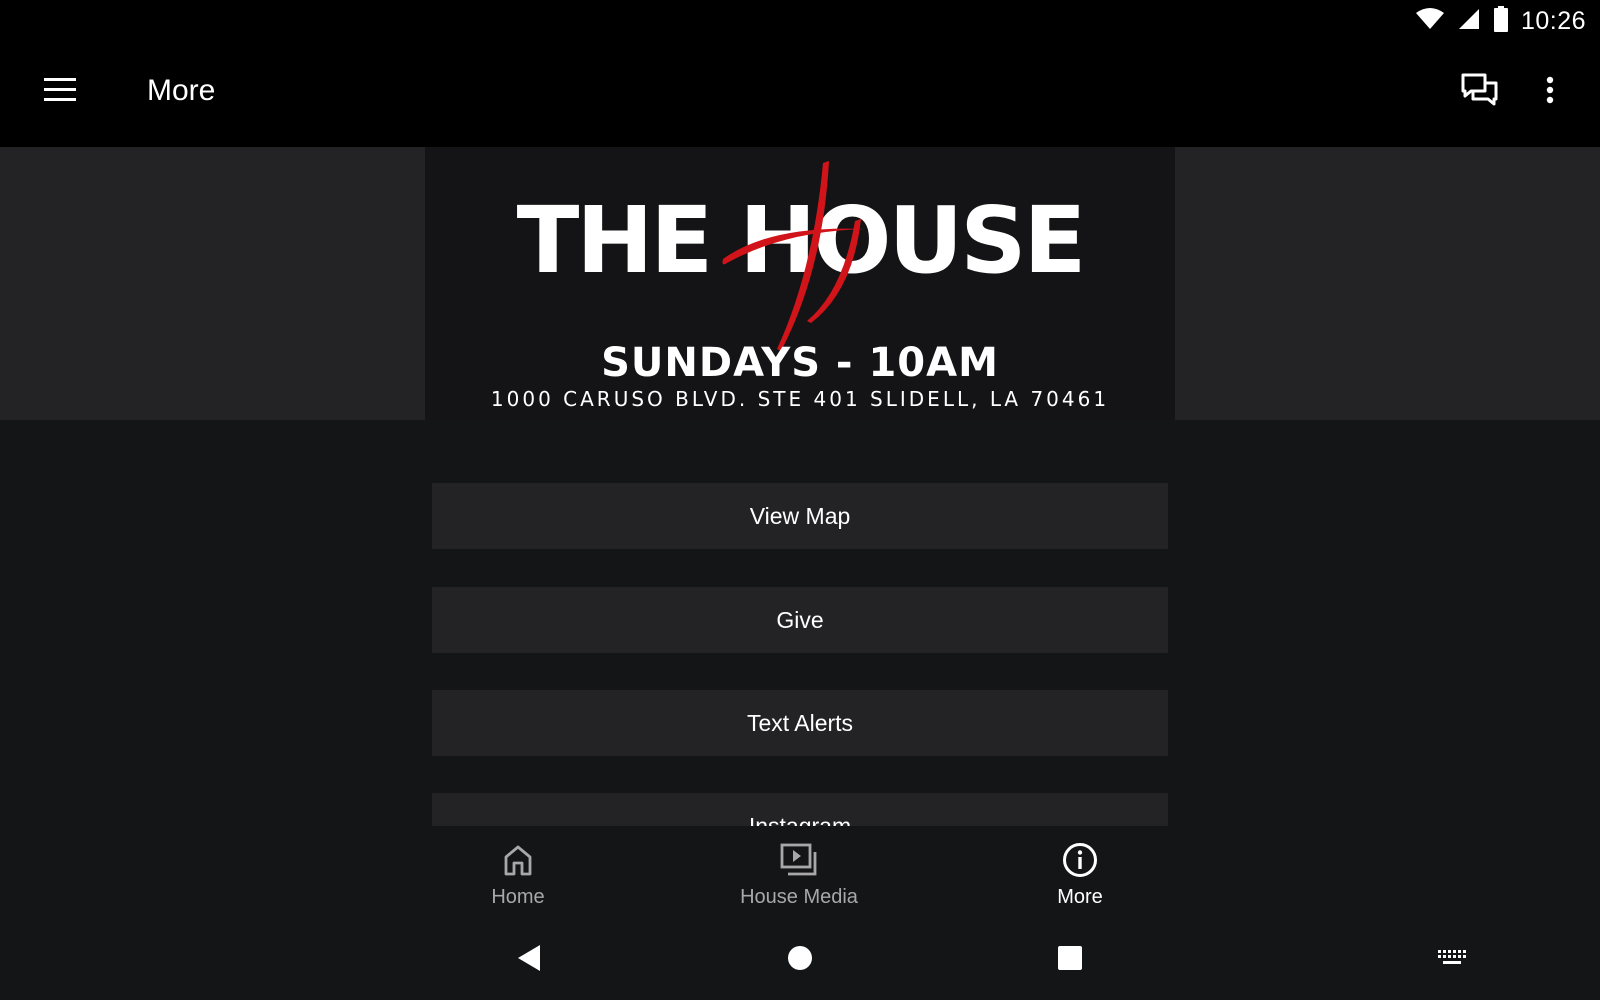 The image size is (1600, 1000). Describe the element at coordinates (800, 809) in the screenshot. I see `instagram-button: Instagram` at that location.